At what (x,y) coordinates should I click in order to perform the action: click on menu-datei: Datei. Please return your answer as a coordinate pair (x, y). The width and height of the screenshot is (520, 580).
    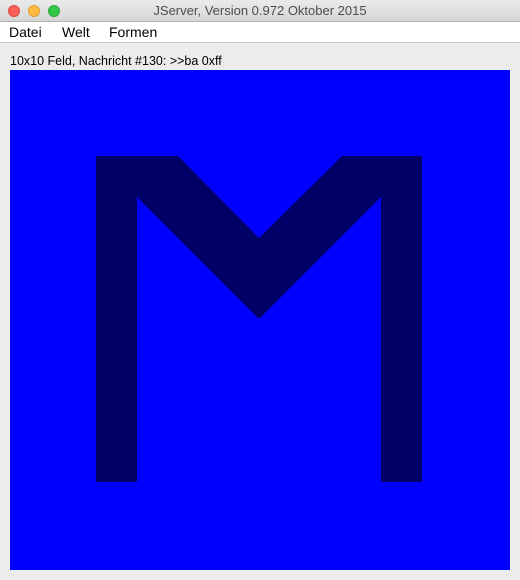
    Looking at the image, I should click on (25, 32).